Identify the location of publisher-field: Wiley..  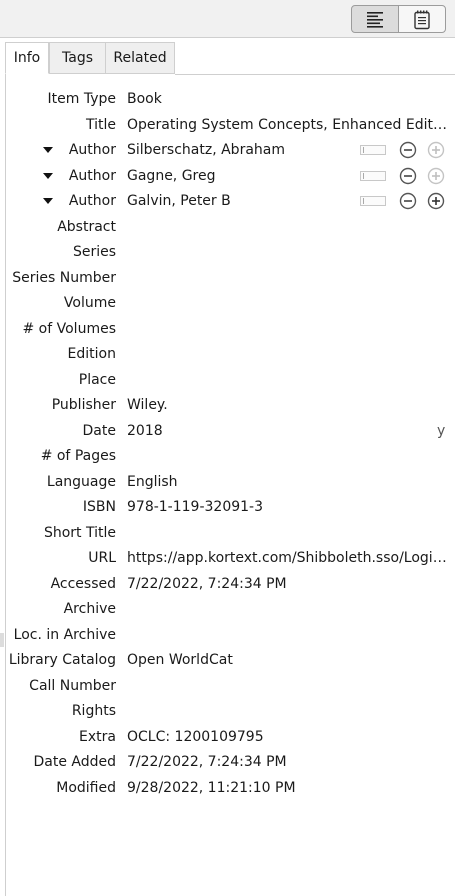
(288, 405).